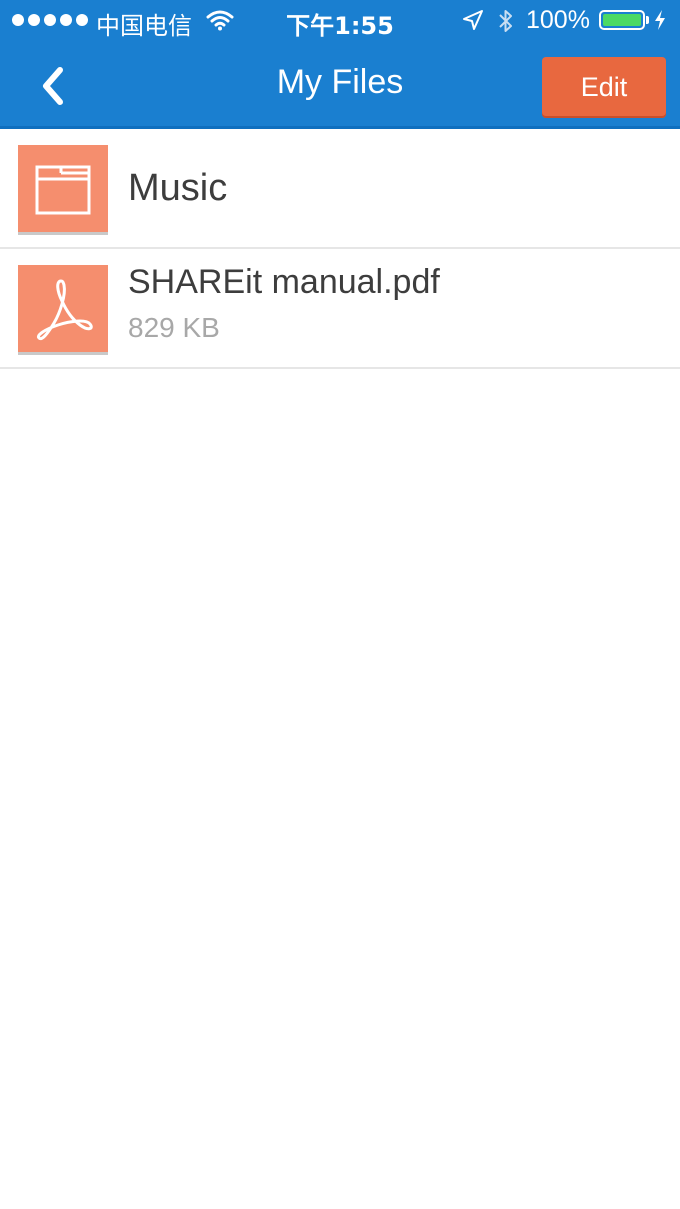  What do you see at coordinates (178, 188) in the screenshot?
I see `file-name: Music` at bounding box center [178, 188].